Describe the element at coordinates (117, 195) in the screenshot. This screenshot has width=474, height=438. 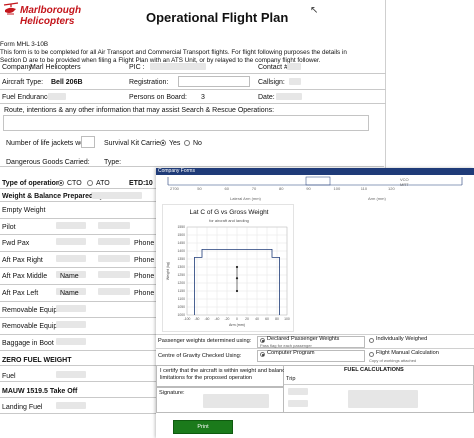
I see `wb-preparer-field` at that location.